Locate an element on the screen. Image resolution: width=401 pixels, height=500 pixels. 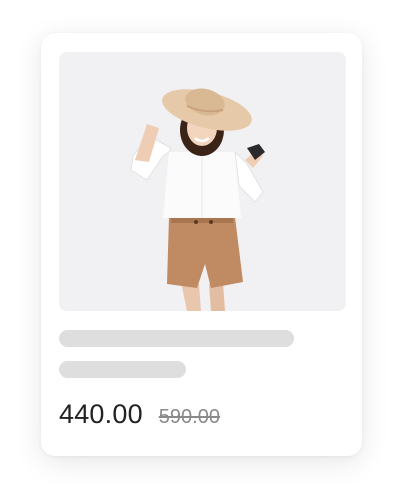
title-skeleton is located at coordinates (176, 338).